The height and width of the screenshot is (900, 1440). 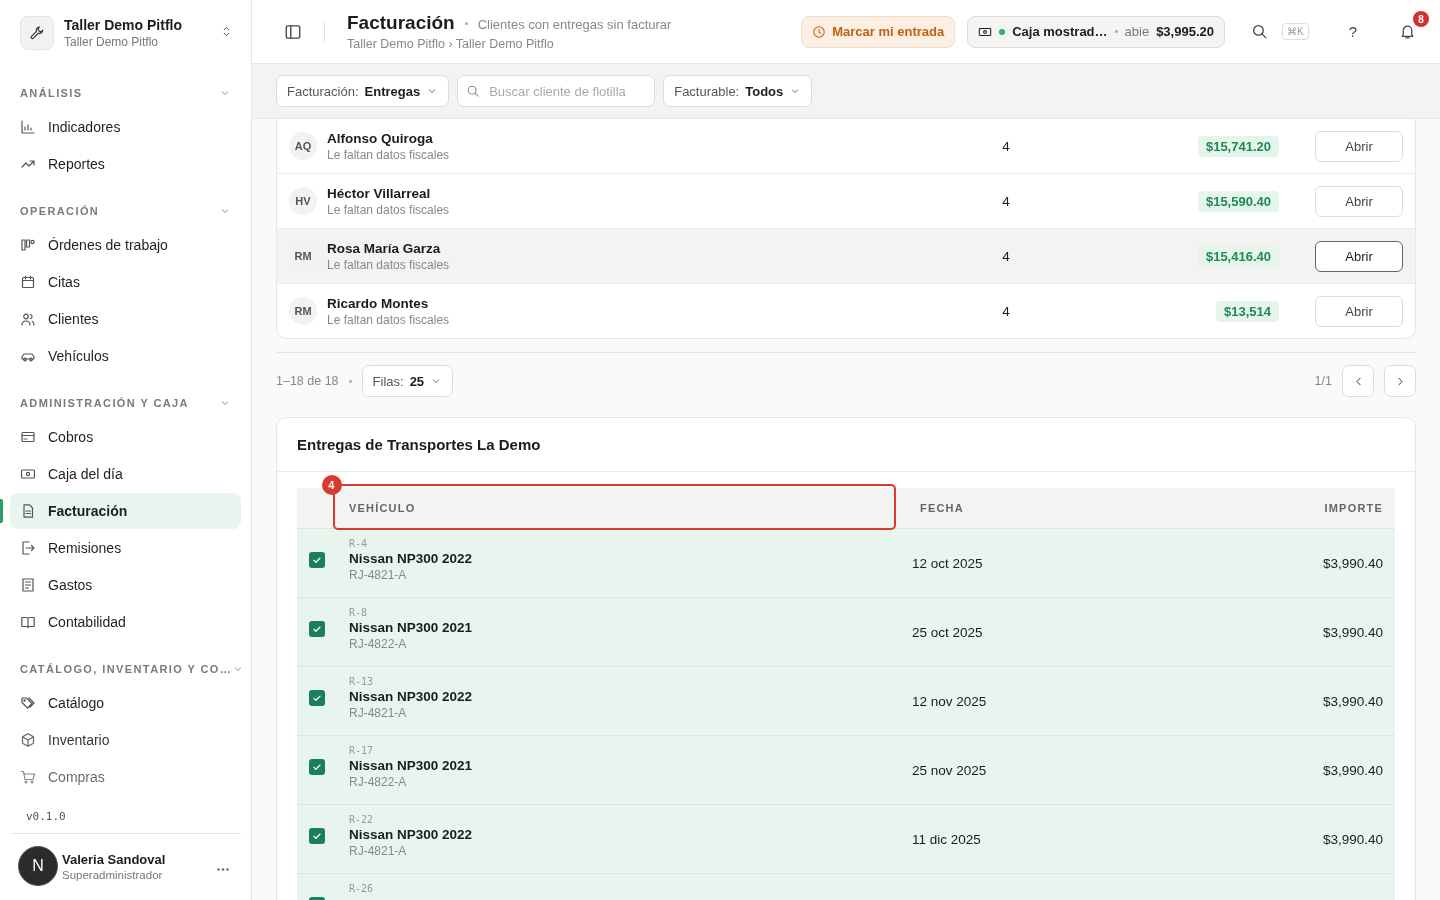 What do you see at coordinates (46, 817) in the screenshot?
I see `version-label: v0.1.0` at bounding box center [46, 817].